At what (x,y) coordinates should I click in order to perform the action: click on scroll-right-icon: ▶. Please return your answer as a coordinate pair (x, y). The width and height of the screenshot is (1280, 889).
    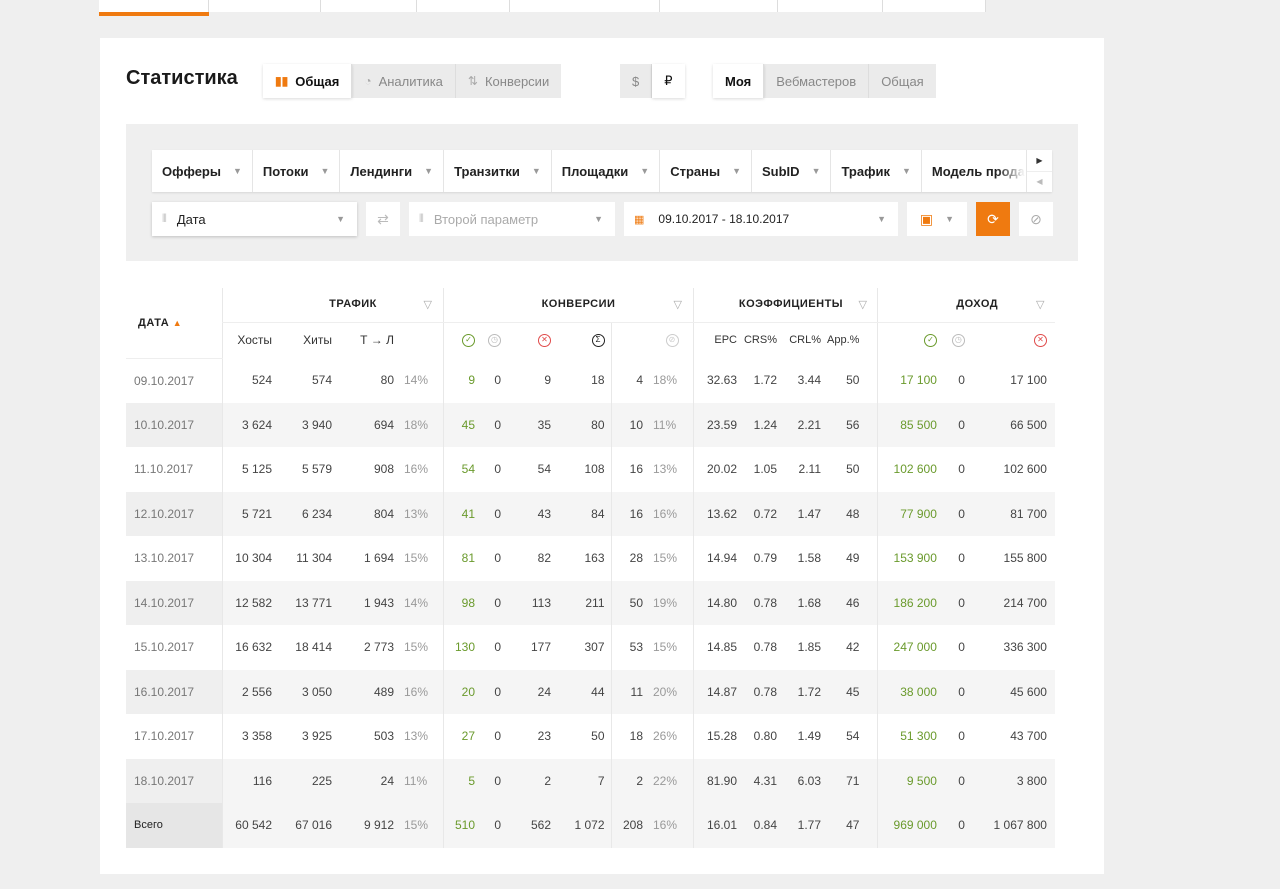
    Looking at the image, I should click on (1039, 160).